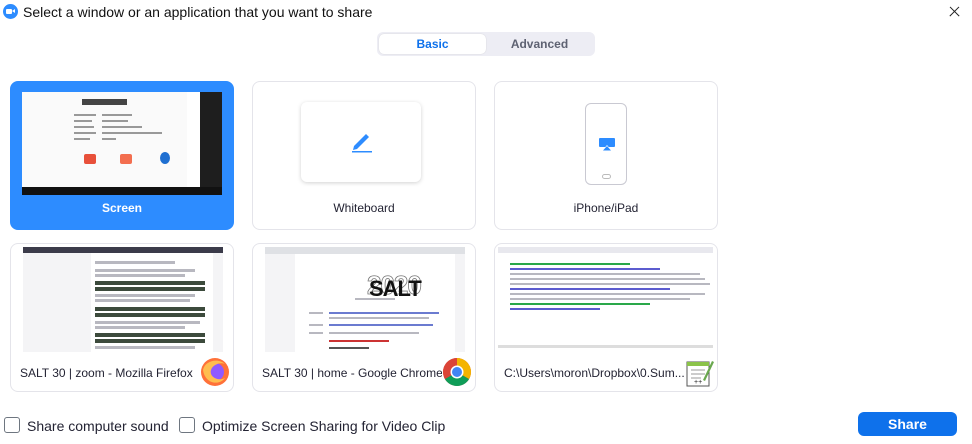  I want to click on tab-basic: Basic, so click(432, 44).